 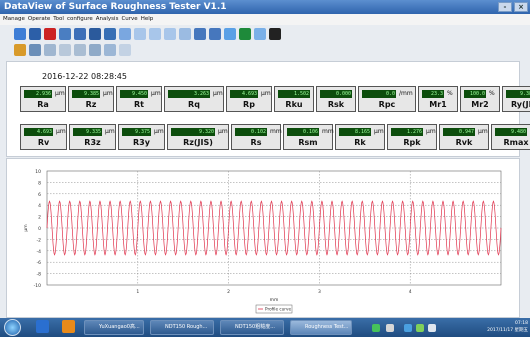 What do you see at coordinates (58, 19) in the screenshot?
I see `menu-tool: Tool` at bounding box center [58, 19].